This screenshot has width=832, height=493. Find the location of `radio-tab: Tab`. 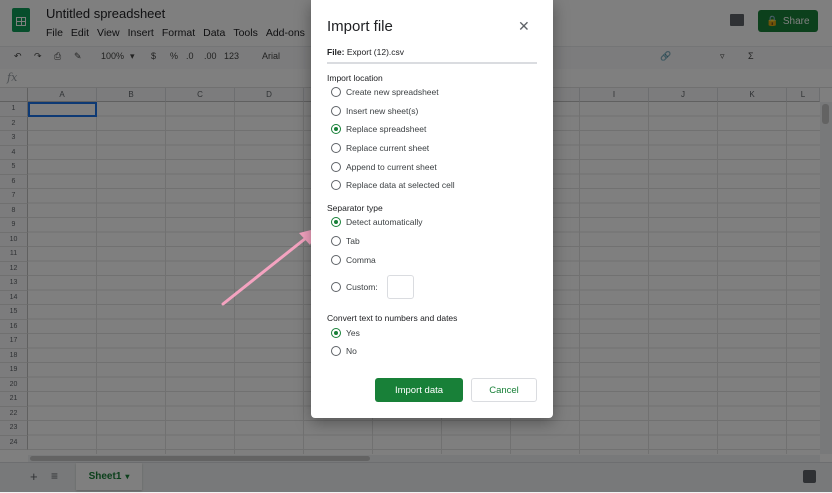

radio-tab: Tab is located at coordinates (345, 241).